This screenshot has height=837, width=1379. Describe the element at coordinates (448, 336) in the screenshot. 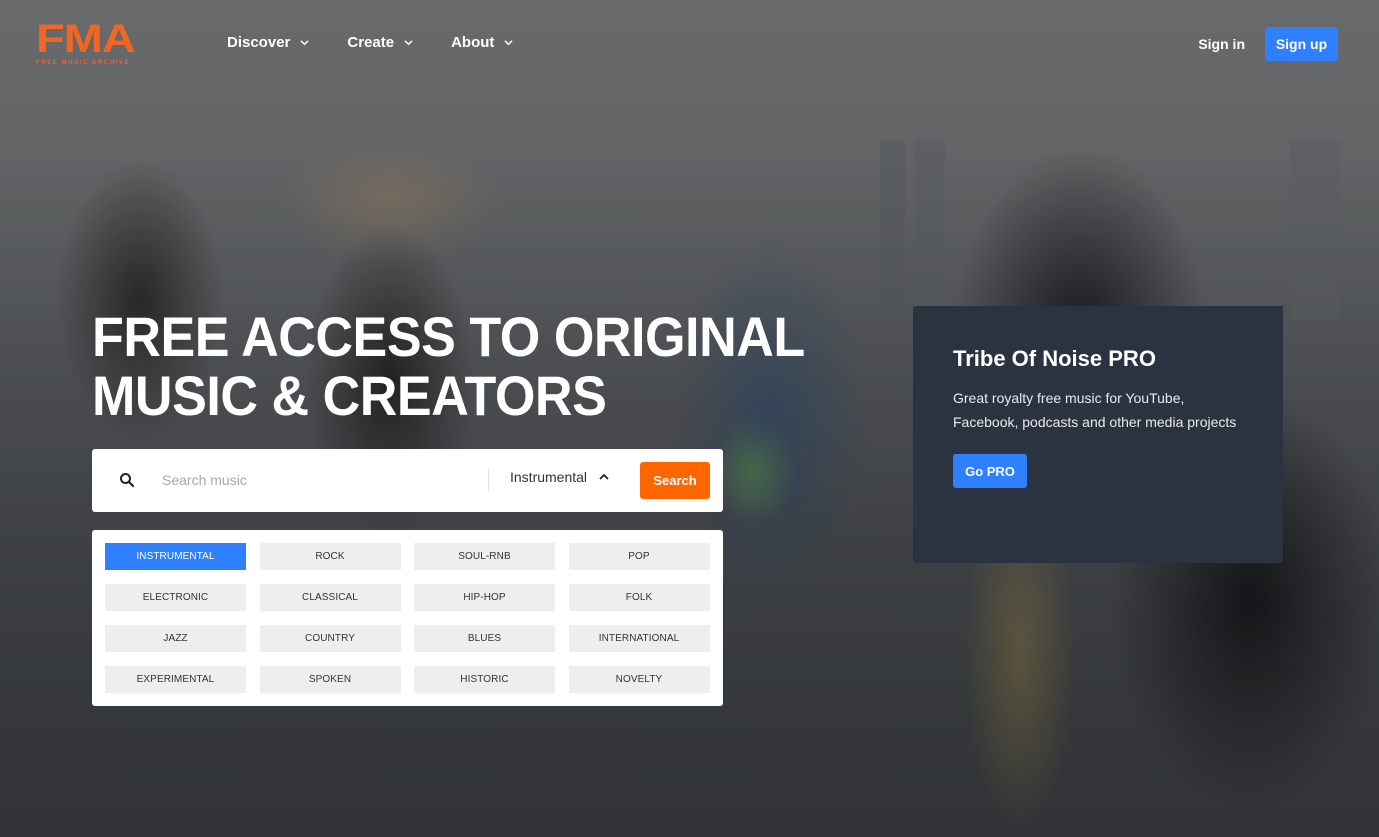

I see `hero-title-line-1: FREE ACCESS TO ORIGINAL` at that location.